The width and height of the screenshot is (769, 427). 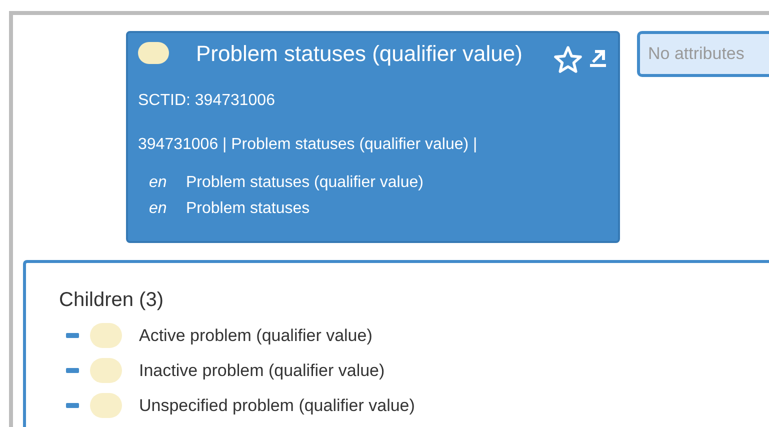 What do you see at coordinates (305, 183) in the screenshot?
I see `description-term: Problem statuses (qualifier value)` at bounding box center [305, 183].